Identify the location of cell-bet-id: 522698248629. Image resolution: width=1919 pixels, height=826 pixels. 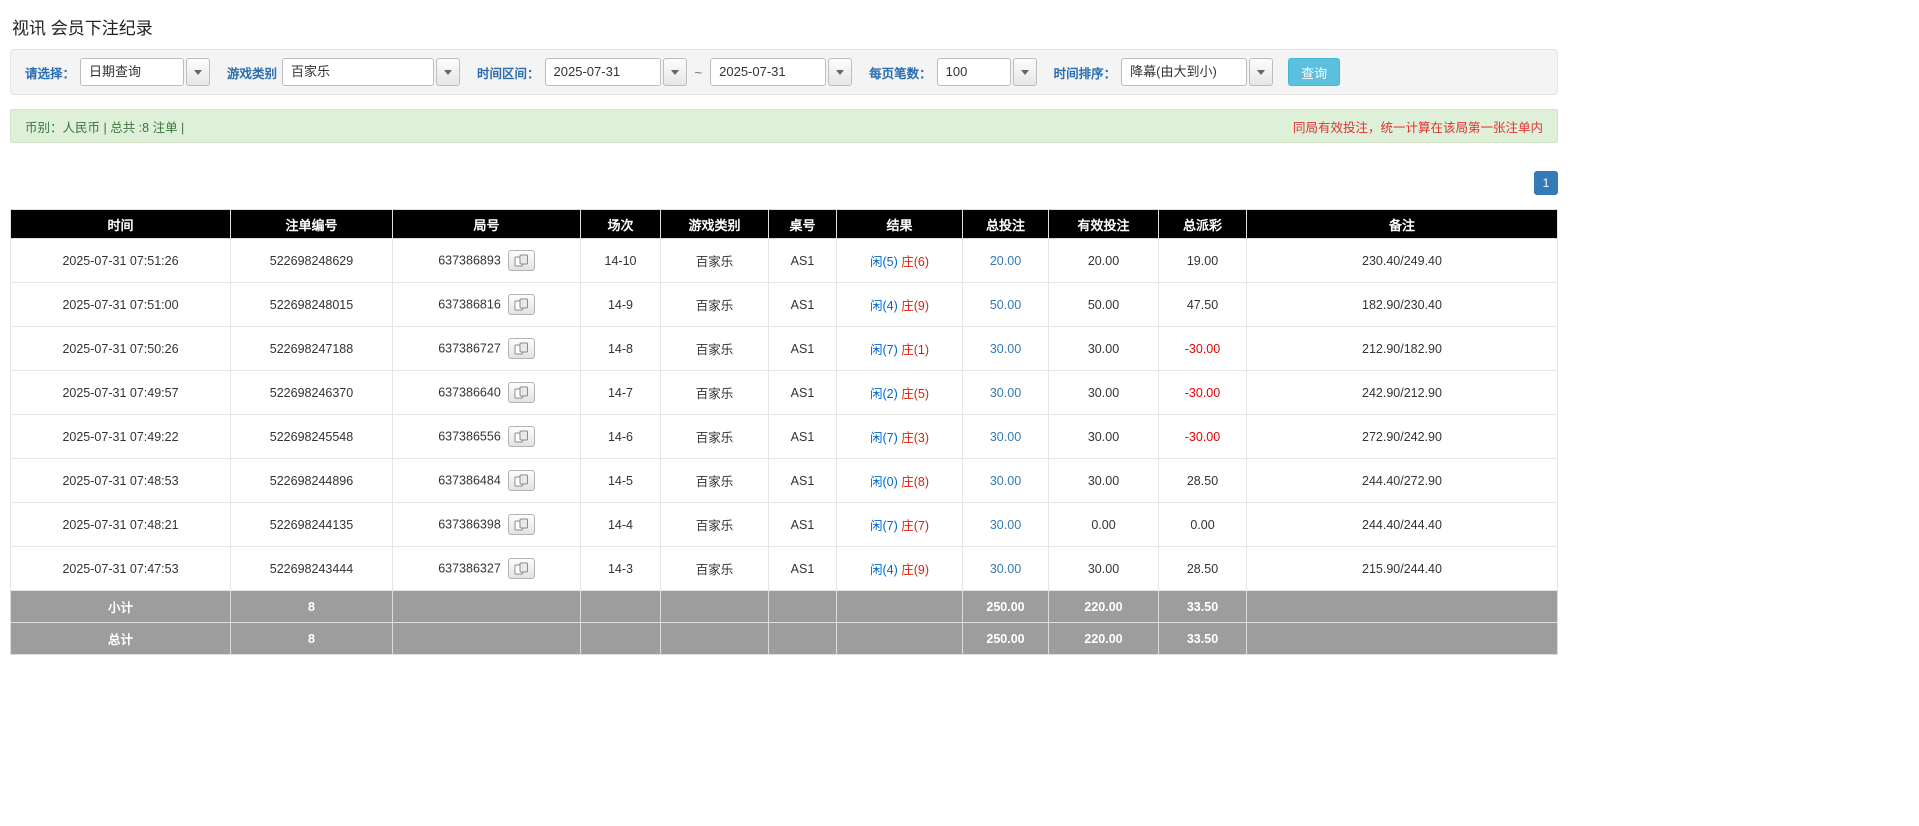
(311, 260).